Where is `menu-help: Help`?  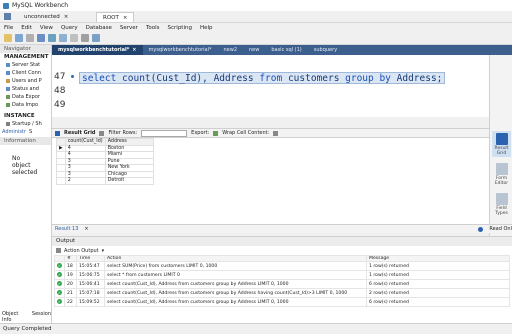 menu-help: Help is located at coordinates (206, 28).